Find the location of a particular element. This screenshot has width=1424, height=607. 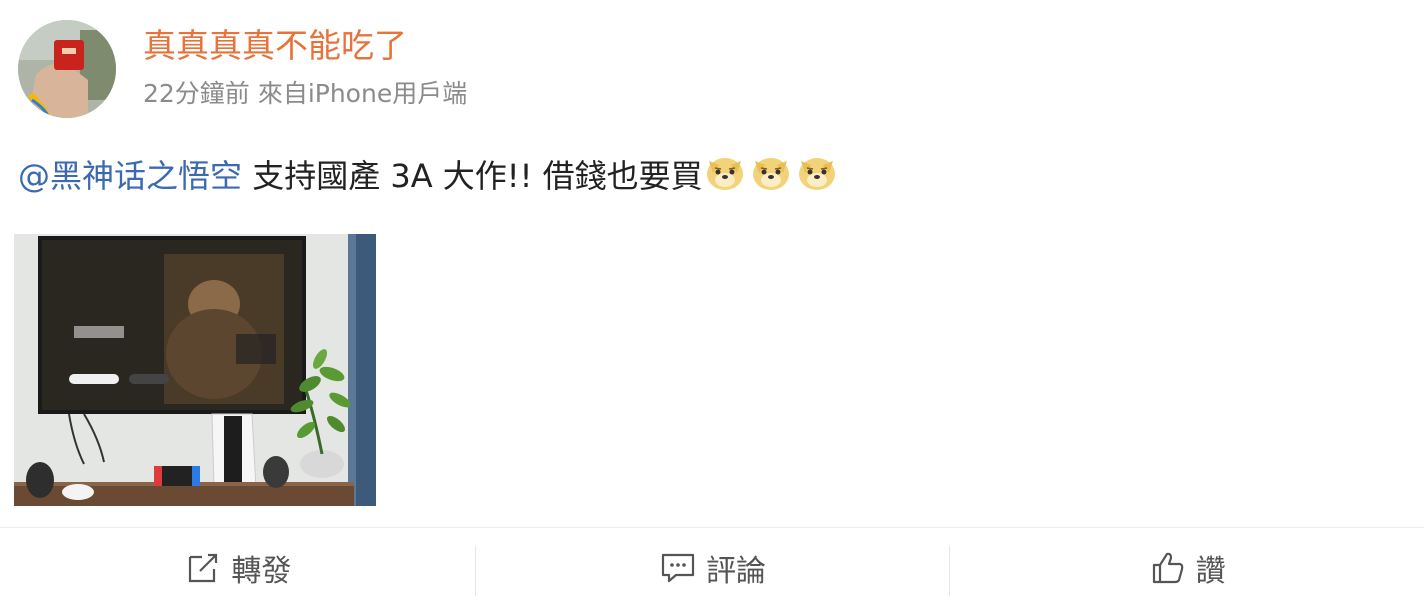

share-icon is located at coordinates (203, 568).